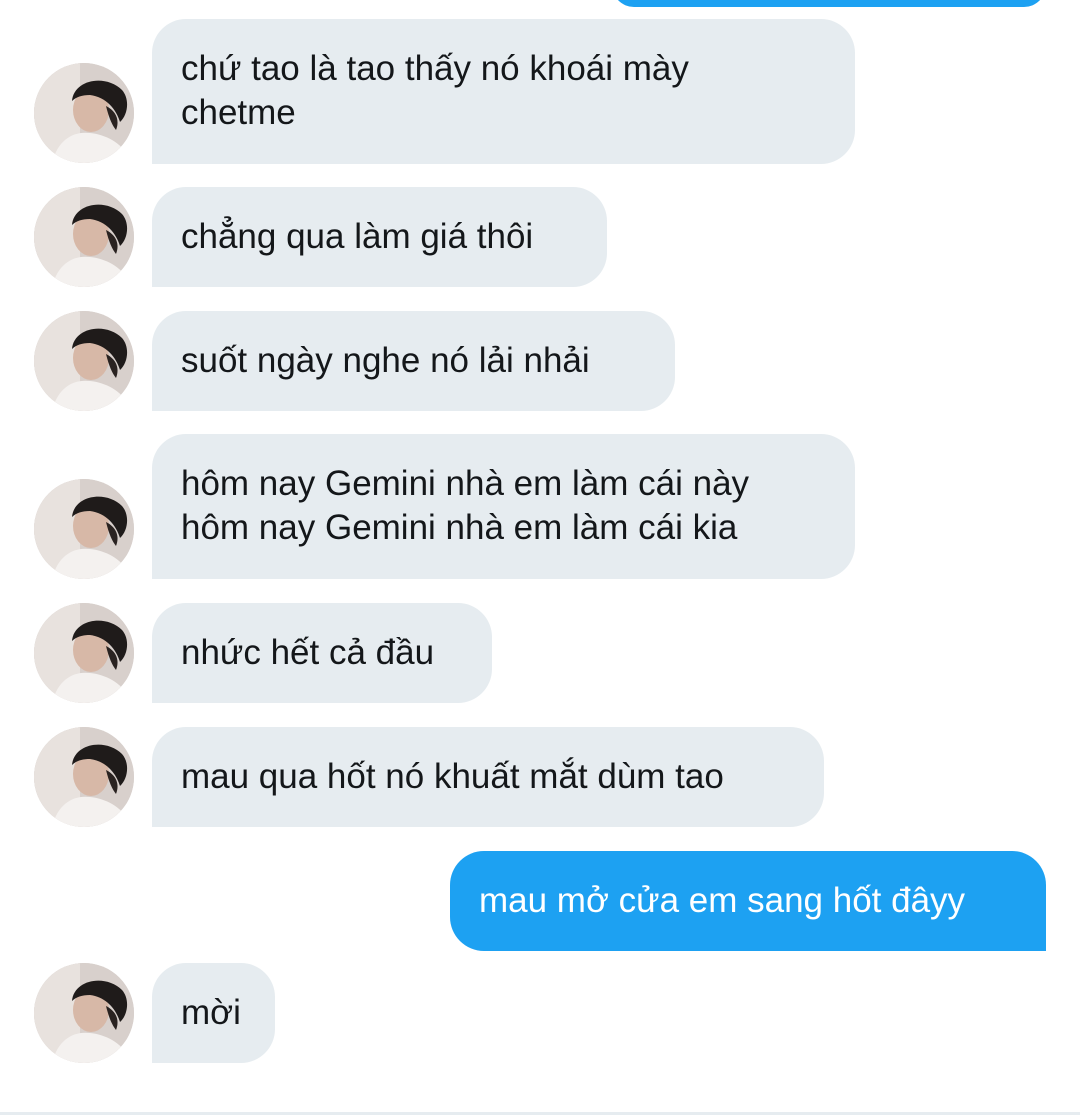 The image size is (1080, 1115). Describe the element at coordinates (322, 653) in the screenshot. I see `incoming-message-bubble: nhức hết cả đầu` at that location.